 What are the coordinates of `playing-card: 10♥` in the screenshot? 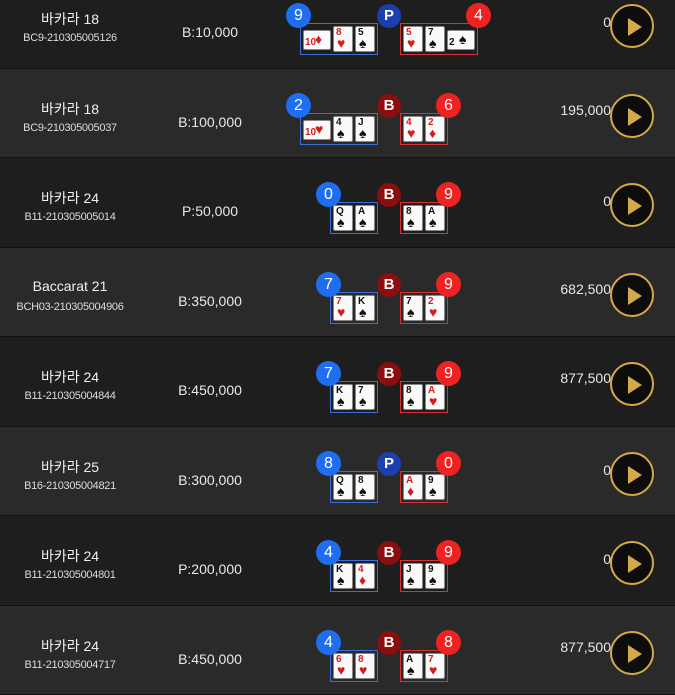 It's located at (317, 130).